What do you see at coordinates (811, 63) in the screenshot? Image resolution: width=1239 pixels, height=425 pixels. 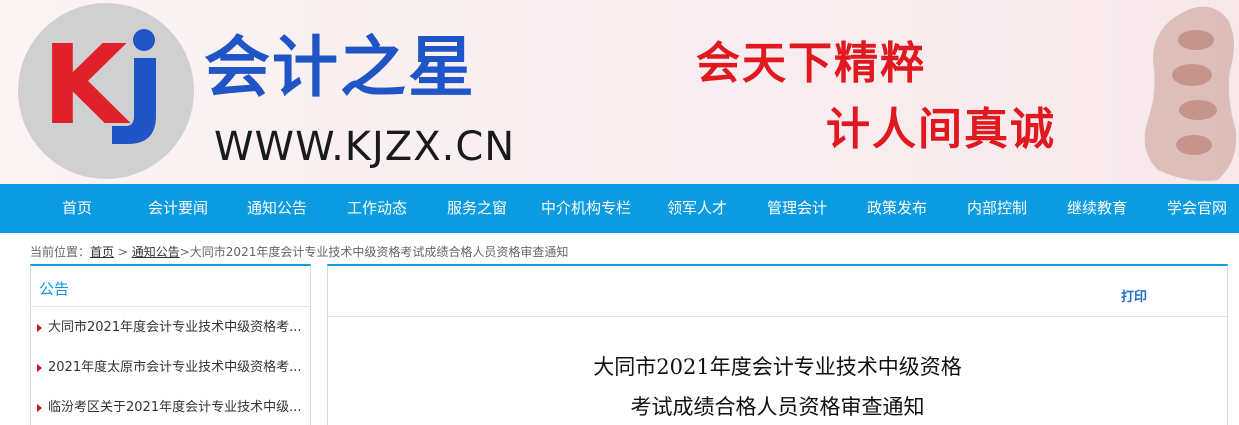 I see `slogan-line-1: 会天下精粹` at bounding box center [811, 63].